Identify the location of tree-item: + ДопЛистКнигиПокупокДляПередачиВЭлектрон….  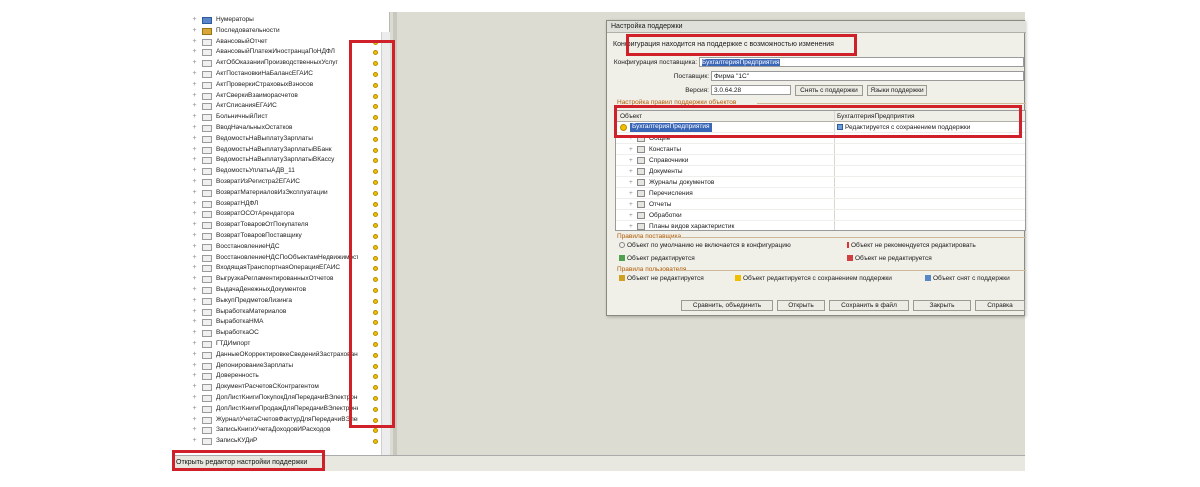
(280, 398).